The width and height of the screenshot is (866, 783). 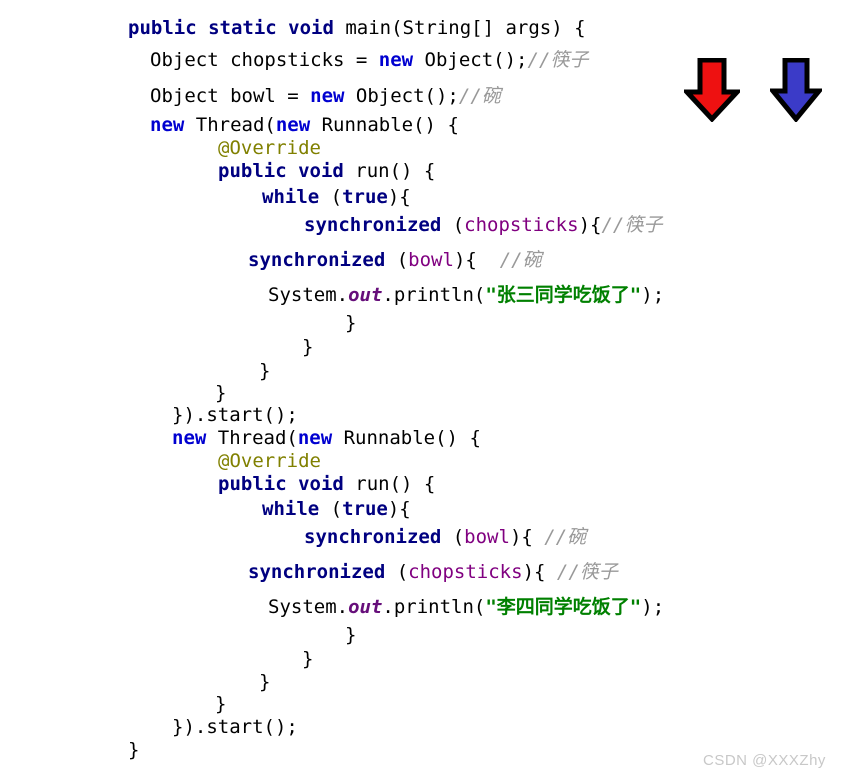 I want to click on code-token: Object chopsticks =, so click(x=264, y=60).